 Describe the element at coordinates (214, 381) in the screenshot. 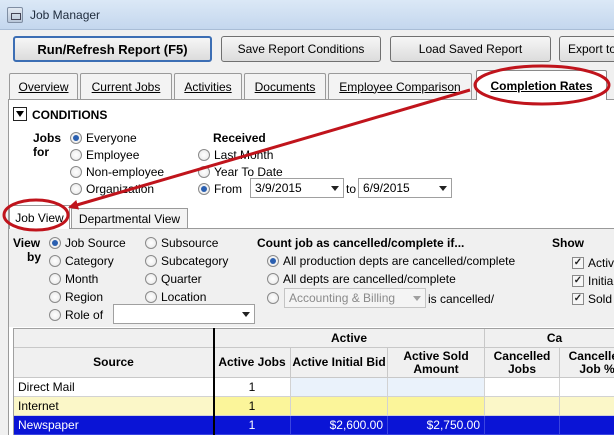

I see `column-divider-line` at that location.